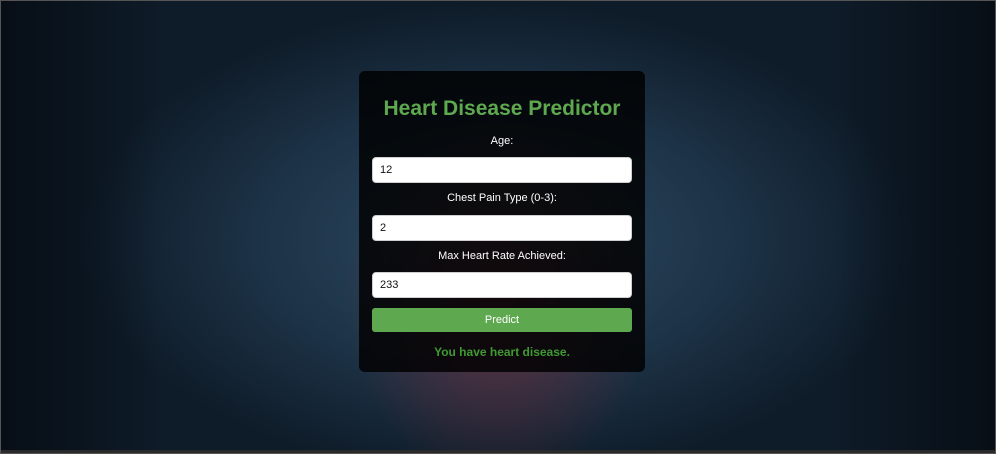 This screenshot has width=996, height=454. What do you see at coordinates (502, 256) in the screenshot?
I see `max-heart-rate-label: Max Heart Rate Achieved:` at bounding box center [502, 256].